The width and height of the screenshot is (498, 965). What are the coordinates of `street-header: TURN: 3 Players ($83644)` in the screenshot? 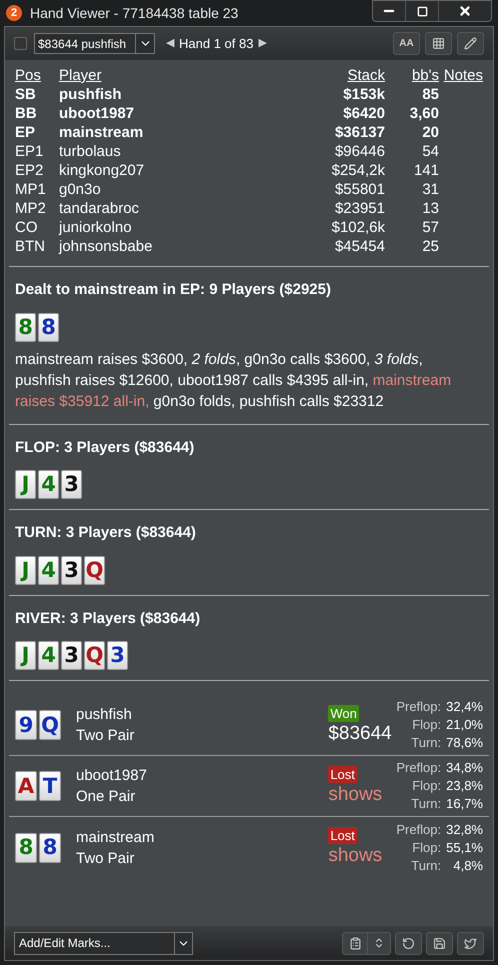 It's located at (106, 533).